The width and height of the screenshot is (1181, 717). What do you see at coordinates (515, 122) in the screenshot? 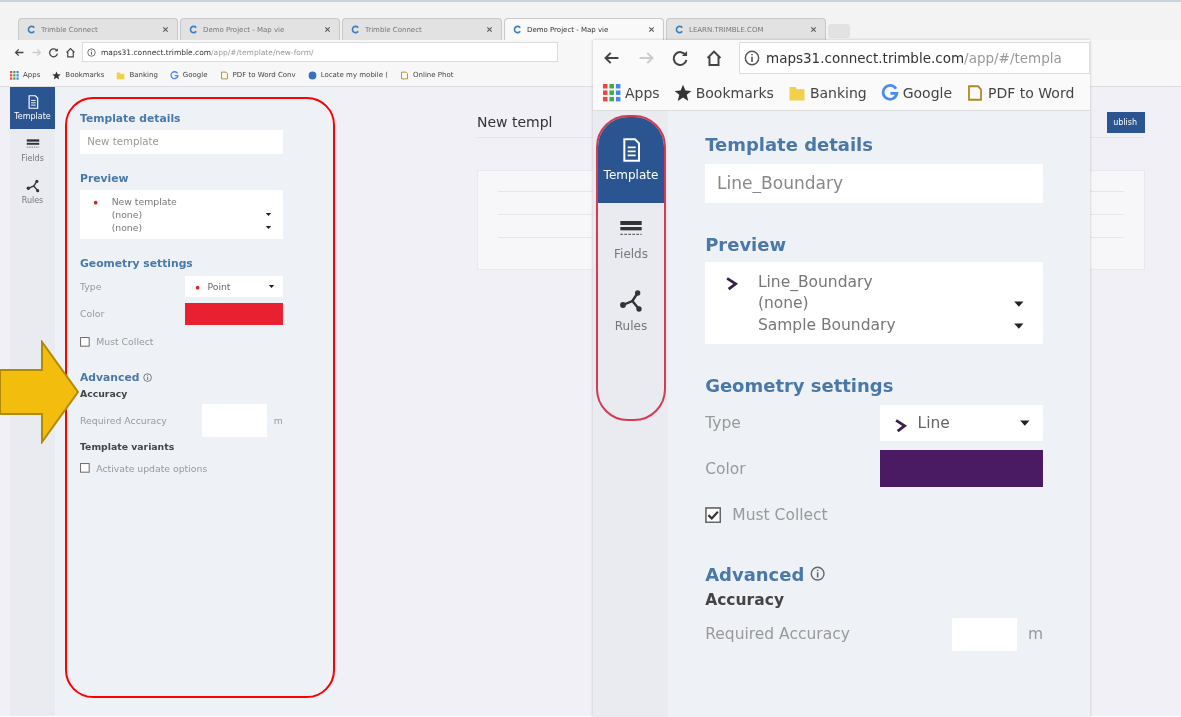
I see `page-title: New templ` at bounding box center [515, 122].